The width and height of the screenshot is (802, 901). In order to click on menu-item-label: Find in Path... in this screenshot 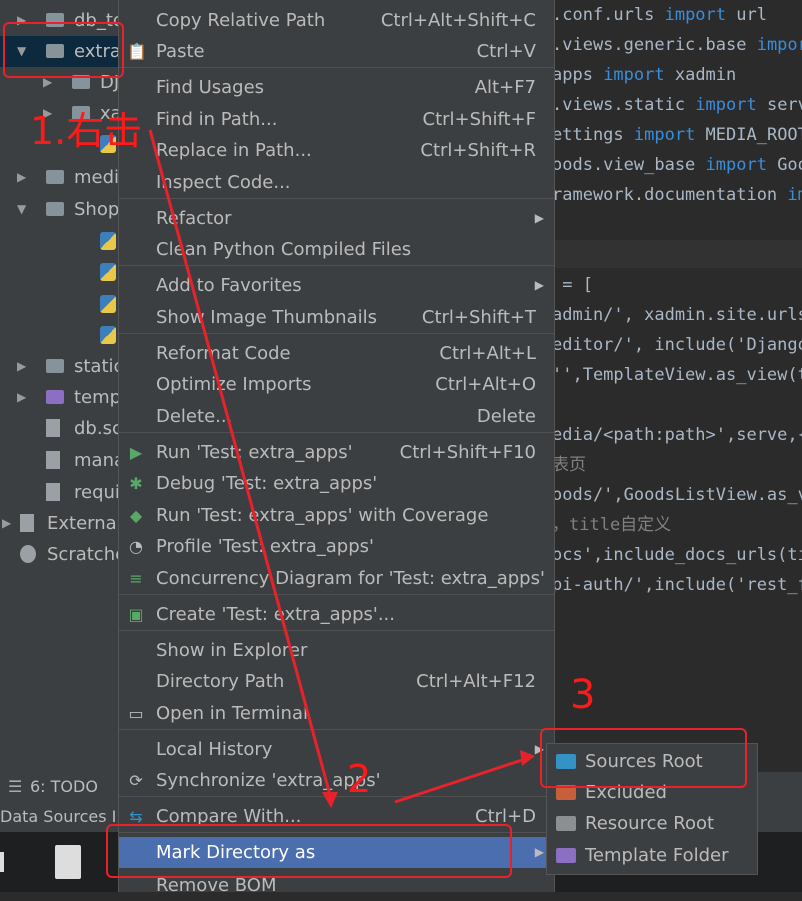, I will do `click(217, 119)`.